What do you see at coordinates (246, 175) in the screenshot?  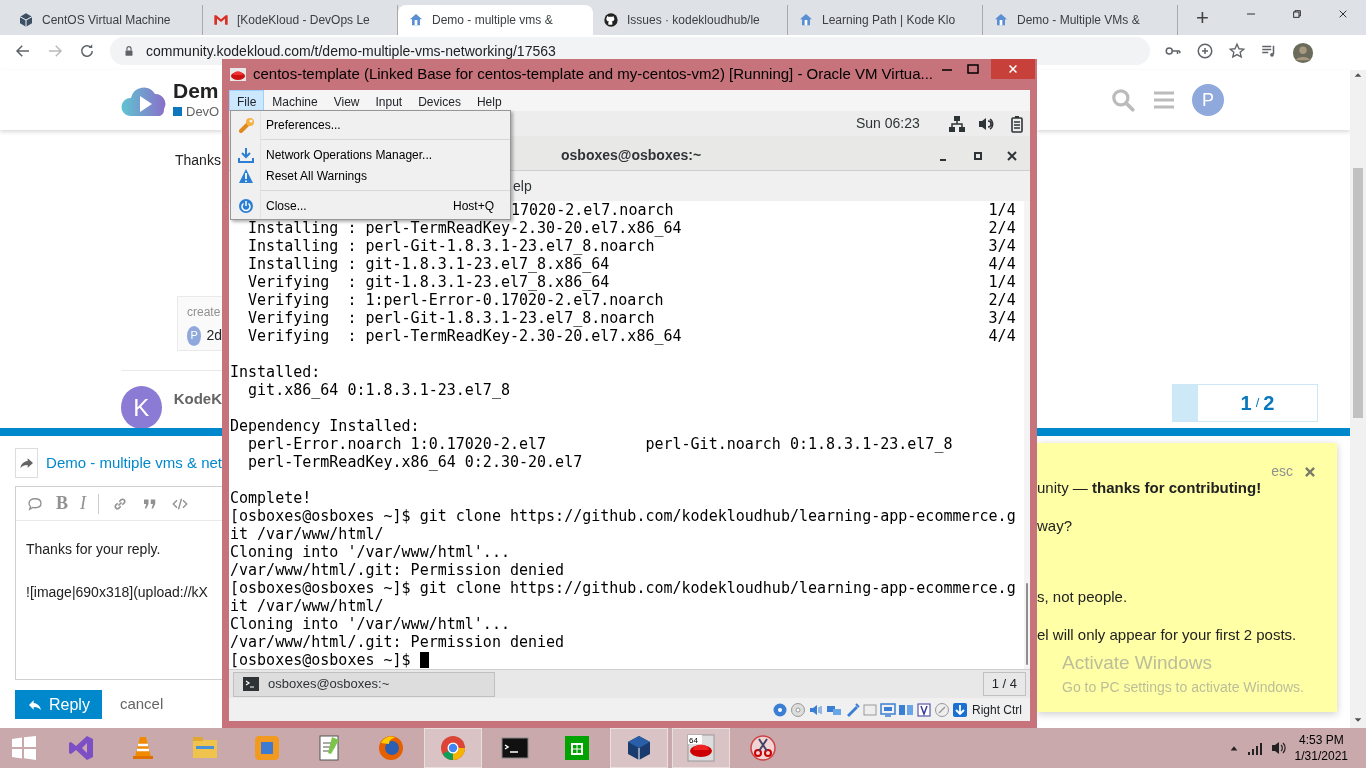 I see `warning-icon` at bounding box center [246, 175].